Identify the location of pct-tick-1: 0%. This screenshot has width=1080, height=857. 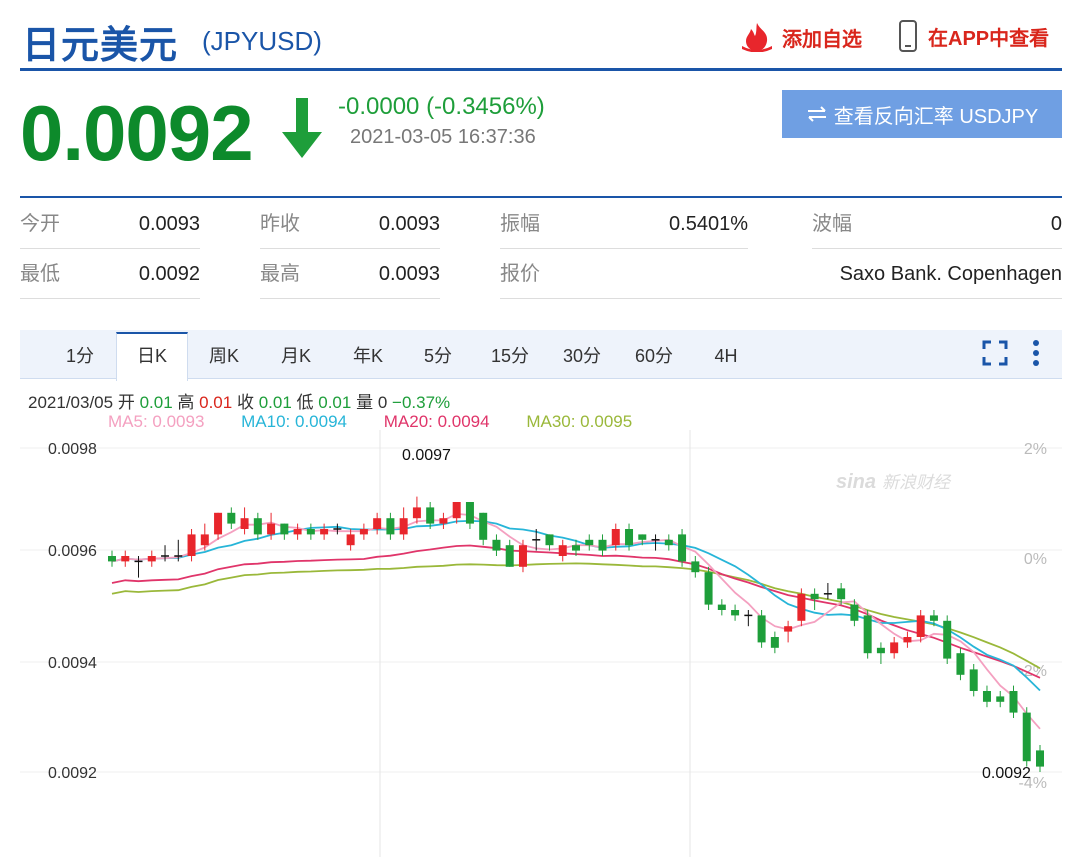
(1035, 559).